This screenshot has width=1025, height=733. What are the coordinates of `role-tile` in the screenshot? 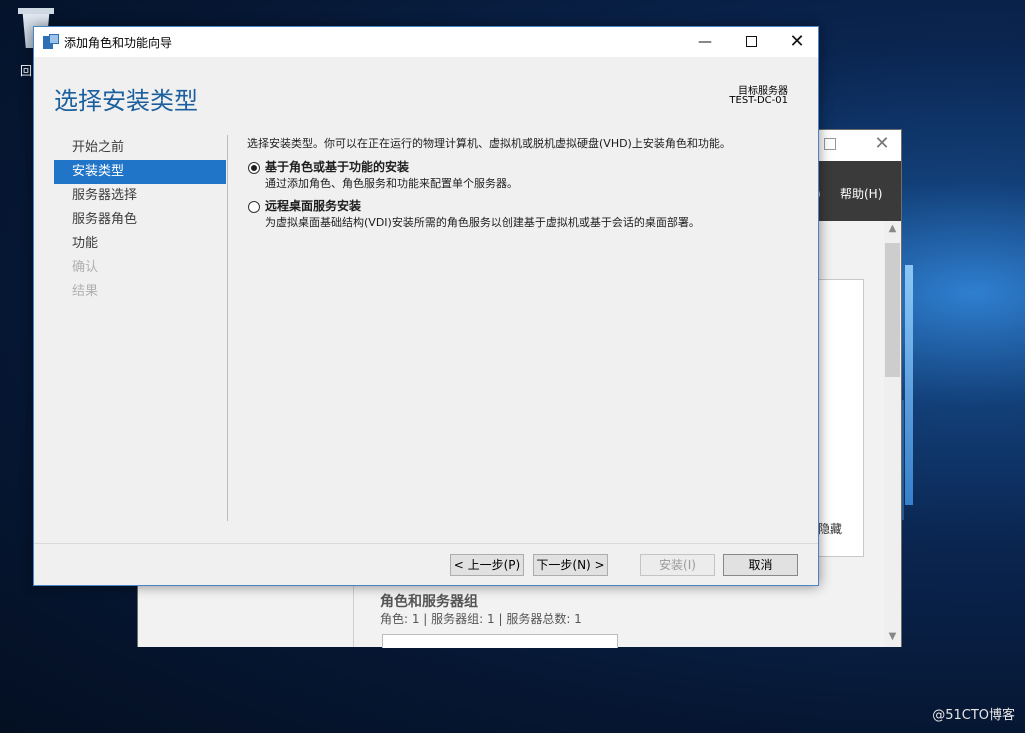 It's located at (500, 641).